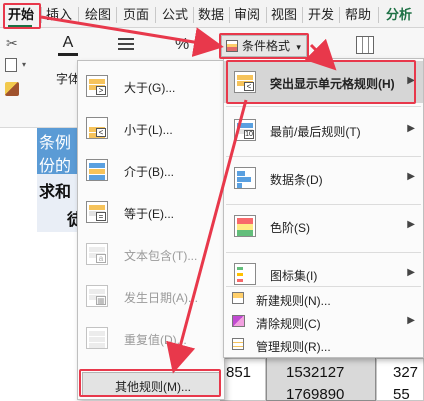  Describe the element at coordinates (399, 15) in the screenshot. I see `tab-analyze: 分析` at that location.